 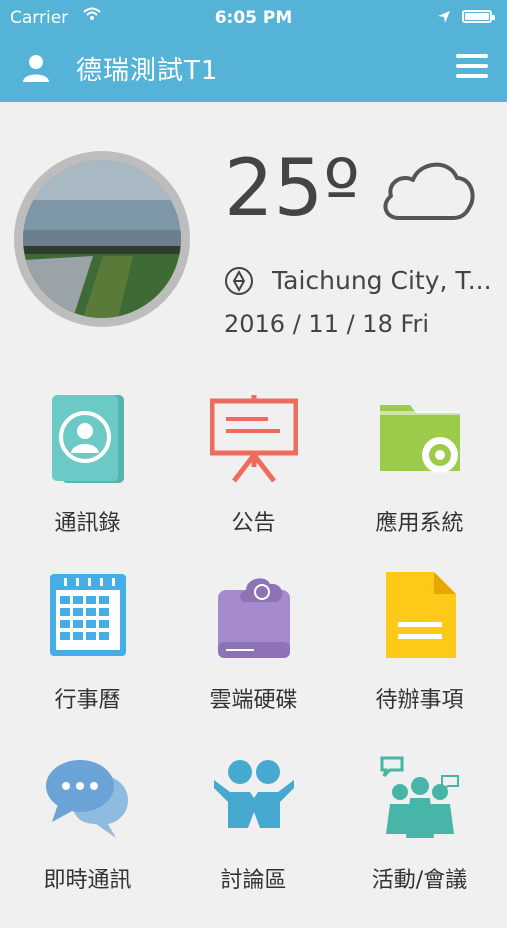 What do you see at coordinates (254, 439) in the screenshot?
I see `presentation-board-icon` at bounding box center [254, 439].